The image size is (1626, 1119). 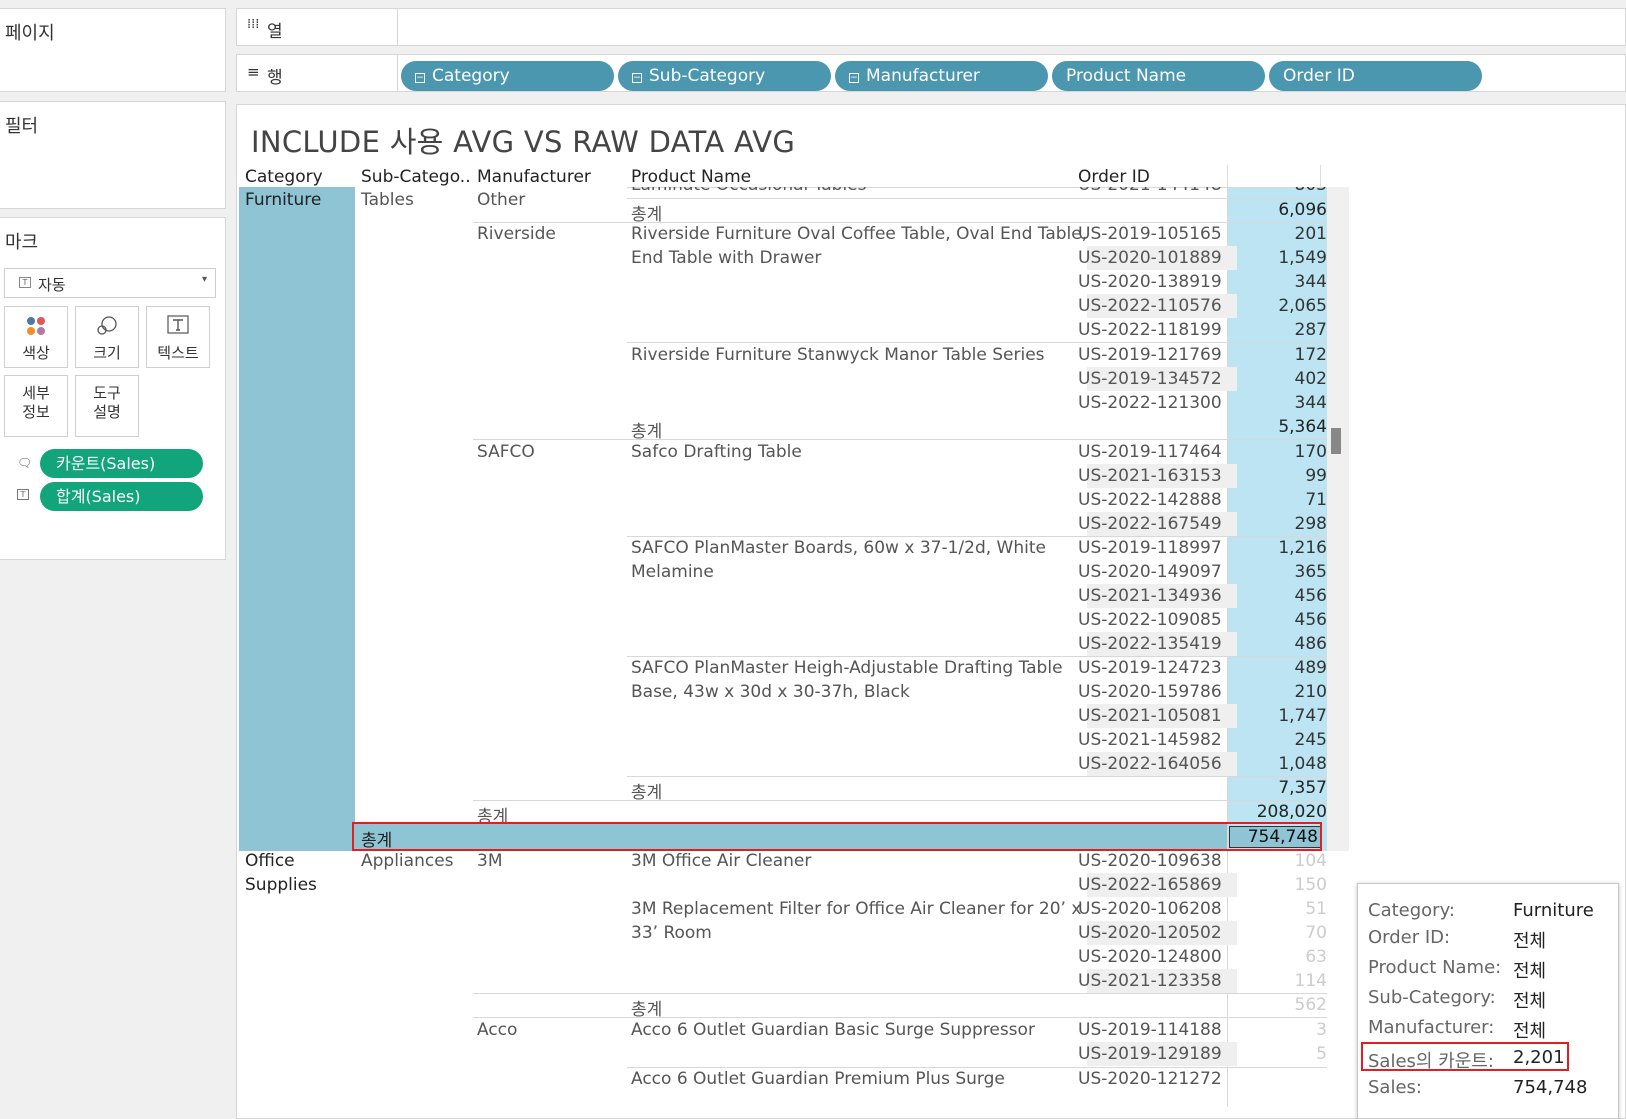 I want to click on mark-type-dropdown: T 자동 ▾, so click(x=110, y=283).